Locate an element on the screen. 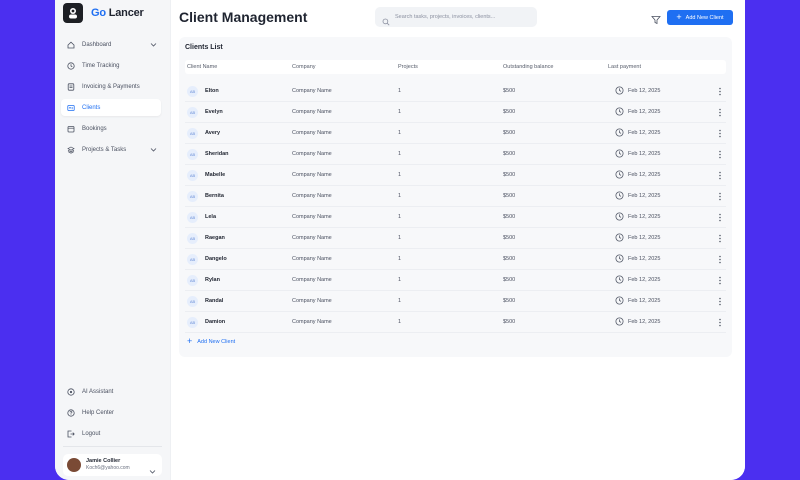 This screenshot has width=800, height=480. sidebar-item-label: Dashboard is located at coordinates (97, 44).